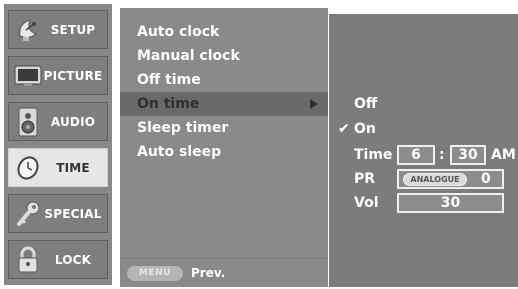  What do you see at coordinates (73, 213) in the screenshot?
I see `sidebar-label-special: SPECIAL` at bounding box center [73, 213].